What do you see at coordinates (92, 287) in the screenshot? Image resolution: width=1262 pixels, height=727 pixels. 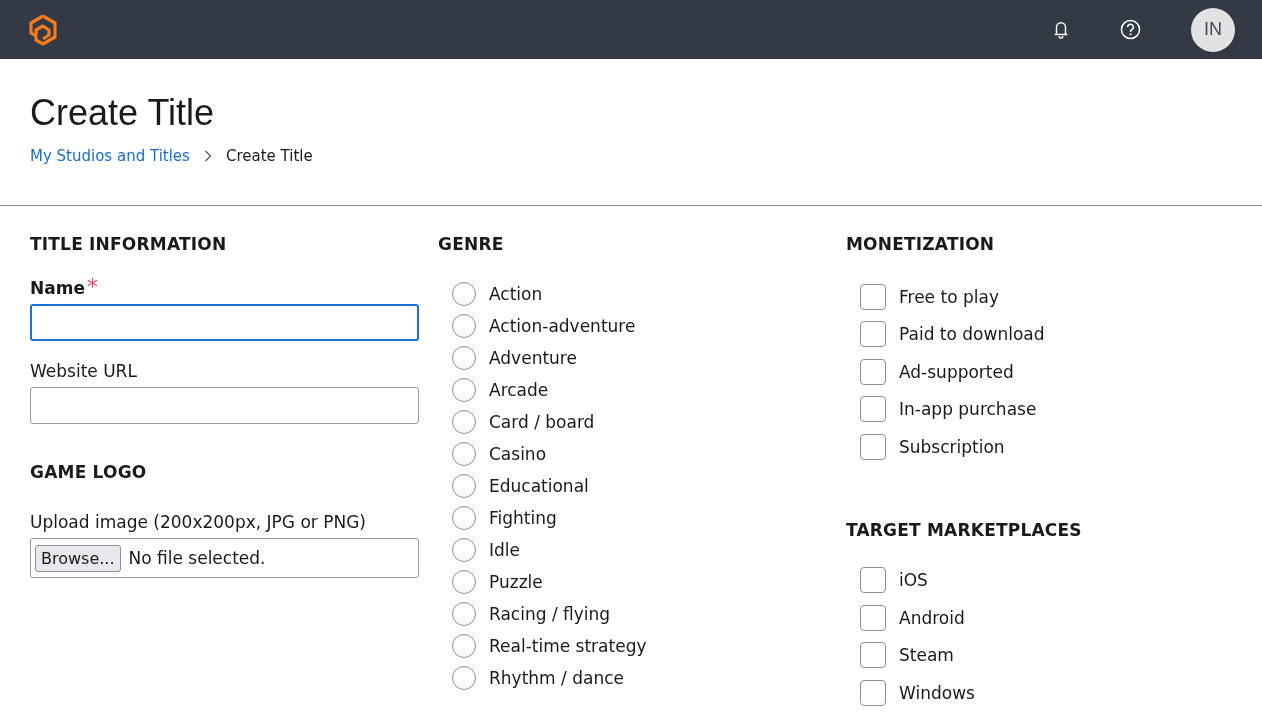 I see `required-mark: *` at bounding box center [92, 287].